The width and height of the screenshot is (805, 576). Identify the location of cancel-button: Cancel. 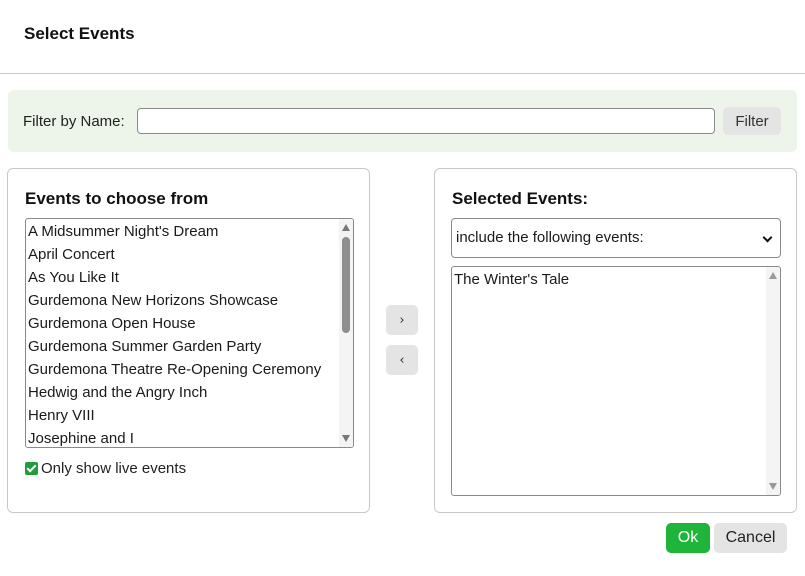
(750, 538).